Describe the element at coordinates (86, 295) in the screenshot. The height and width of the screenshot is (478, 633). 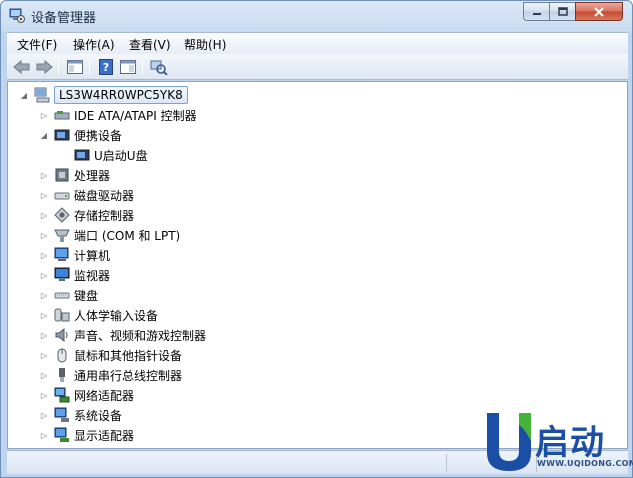
I see `tree-item-label: 键盘` at that location.